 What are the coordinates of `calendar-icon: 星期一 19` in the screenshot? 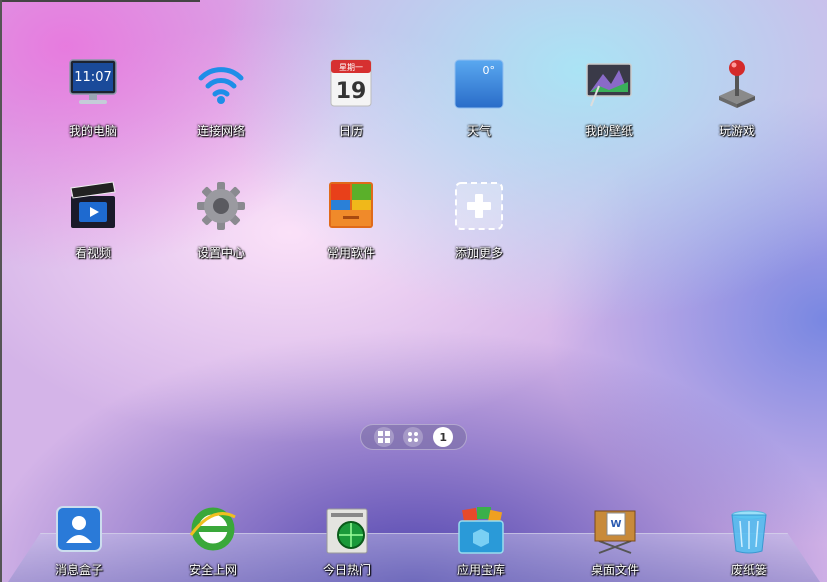 It's located at (351, 84).